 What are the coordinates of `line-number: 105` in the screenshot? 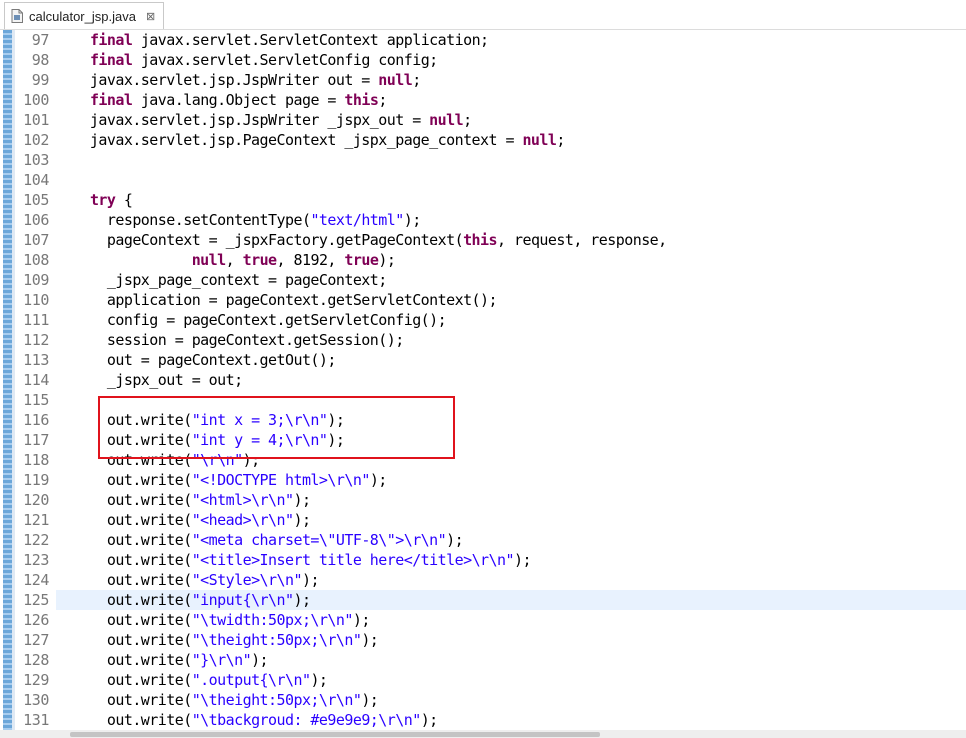 It's located at (36, 200).